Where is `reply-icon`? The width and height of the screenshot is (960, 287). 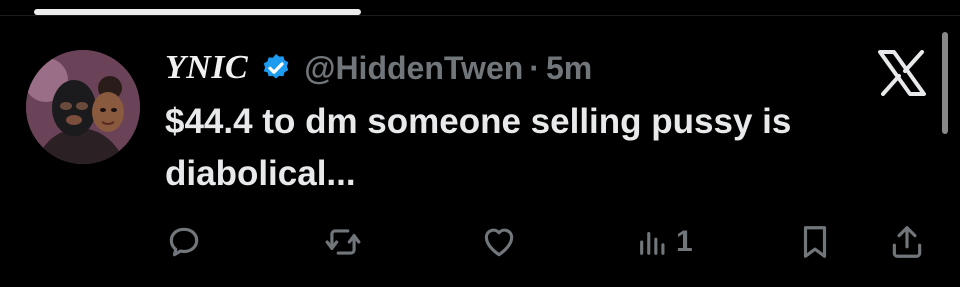
reply-icon is located at coordinates (184, 242).